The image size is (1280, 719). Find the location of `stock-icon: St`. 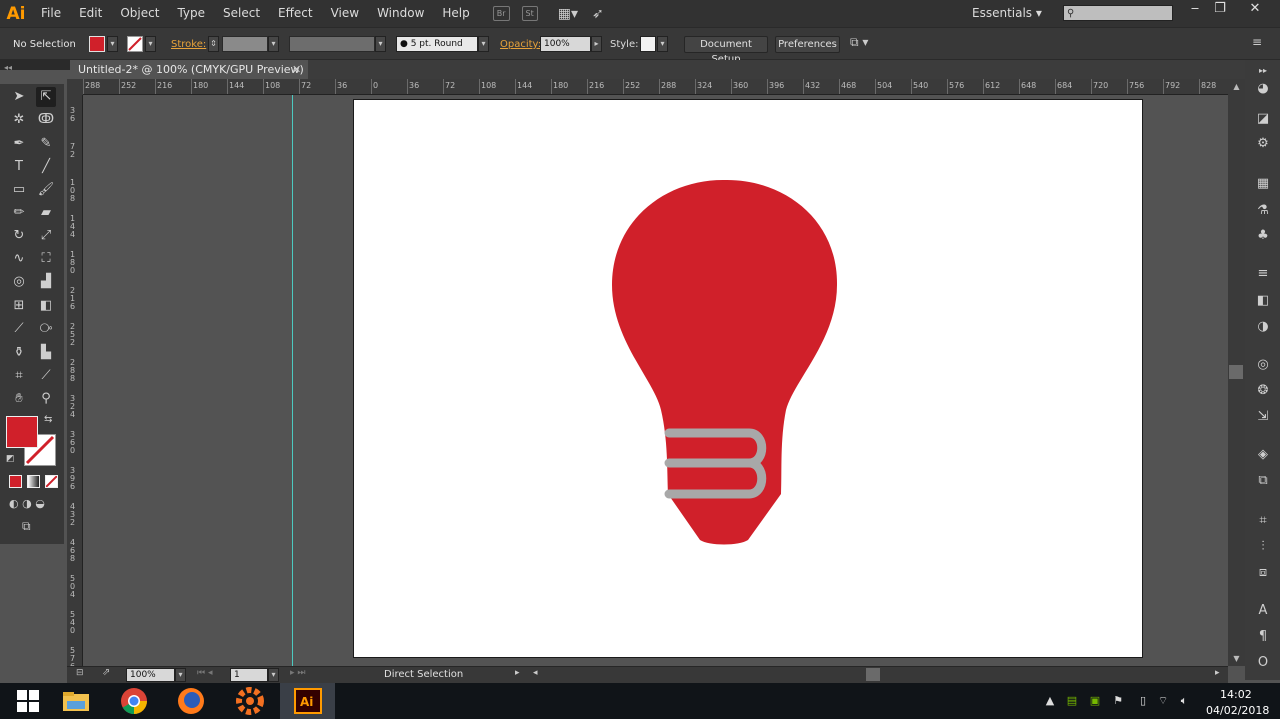

stock-icon: St is located at coordinates (529, 13).